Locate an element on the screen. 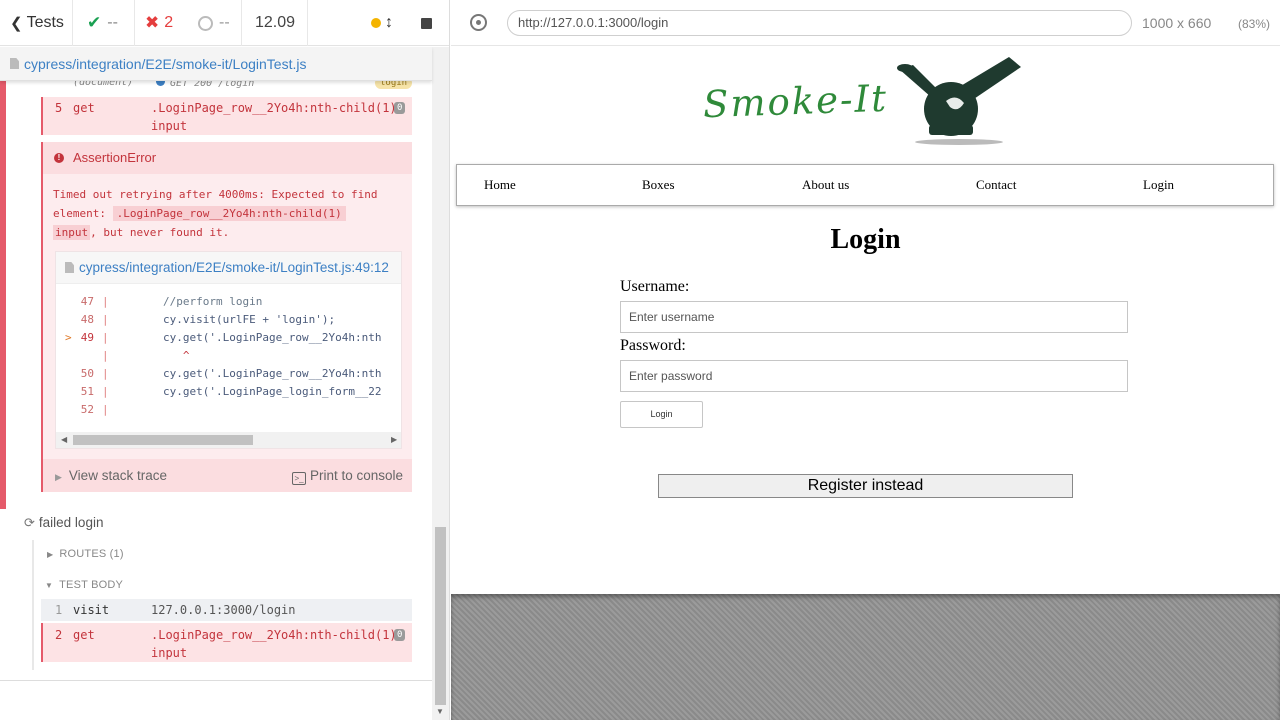 Image resolution: width=1280 pixels, height=720 pixels. test-failed-login: ⟳ failed login is located at coordinates (63, 523).